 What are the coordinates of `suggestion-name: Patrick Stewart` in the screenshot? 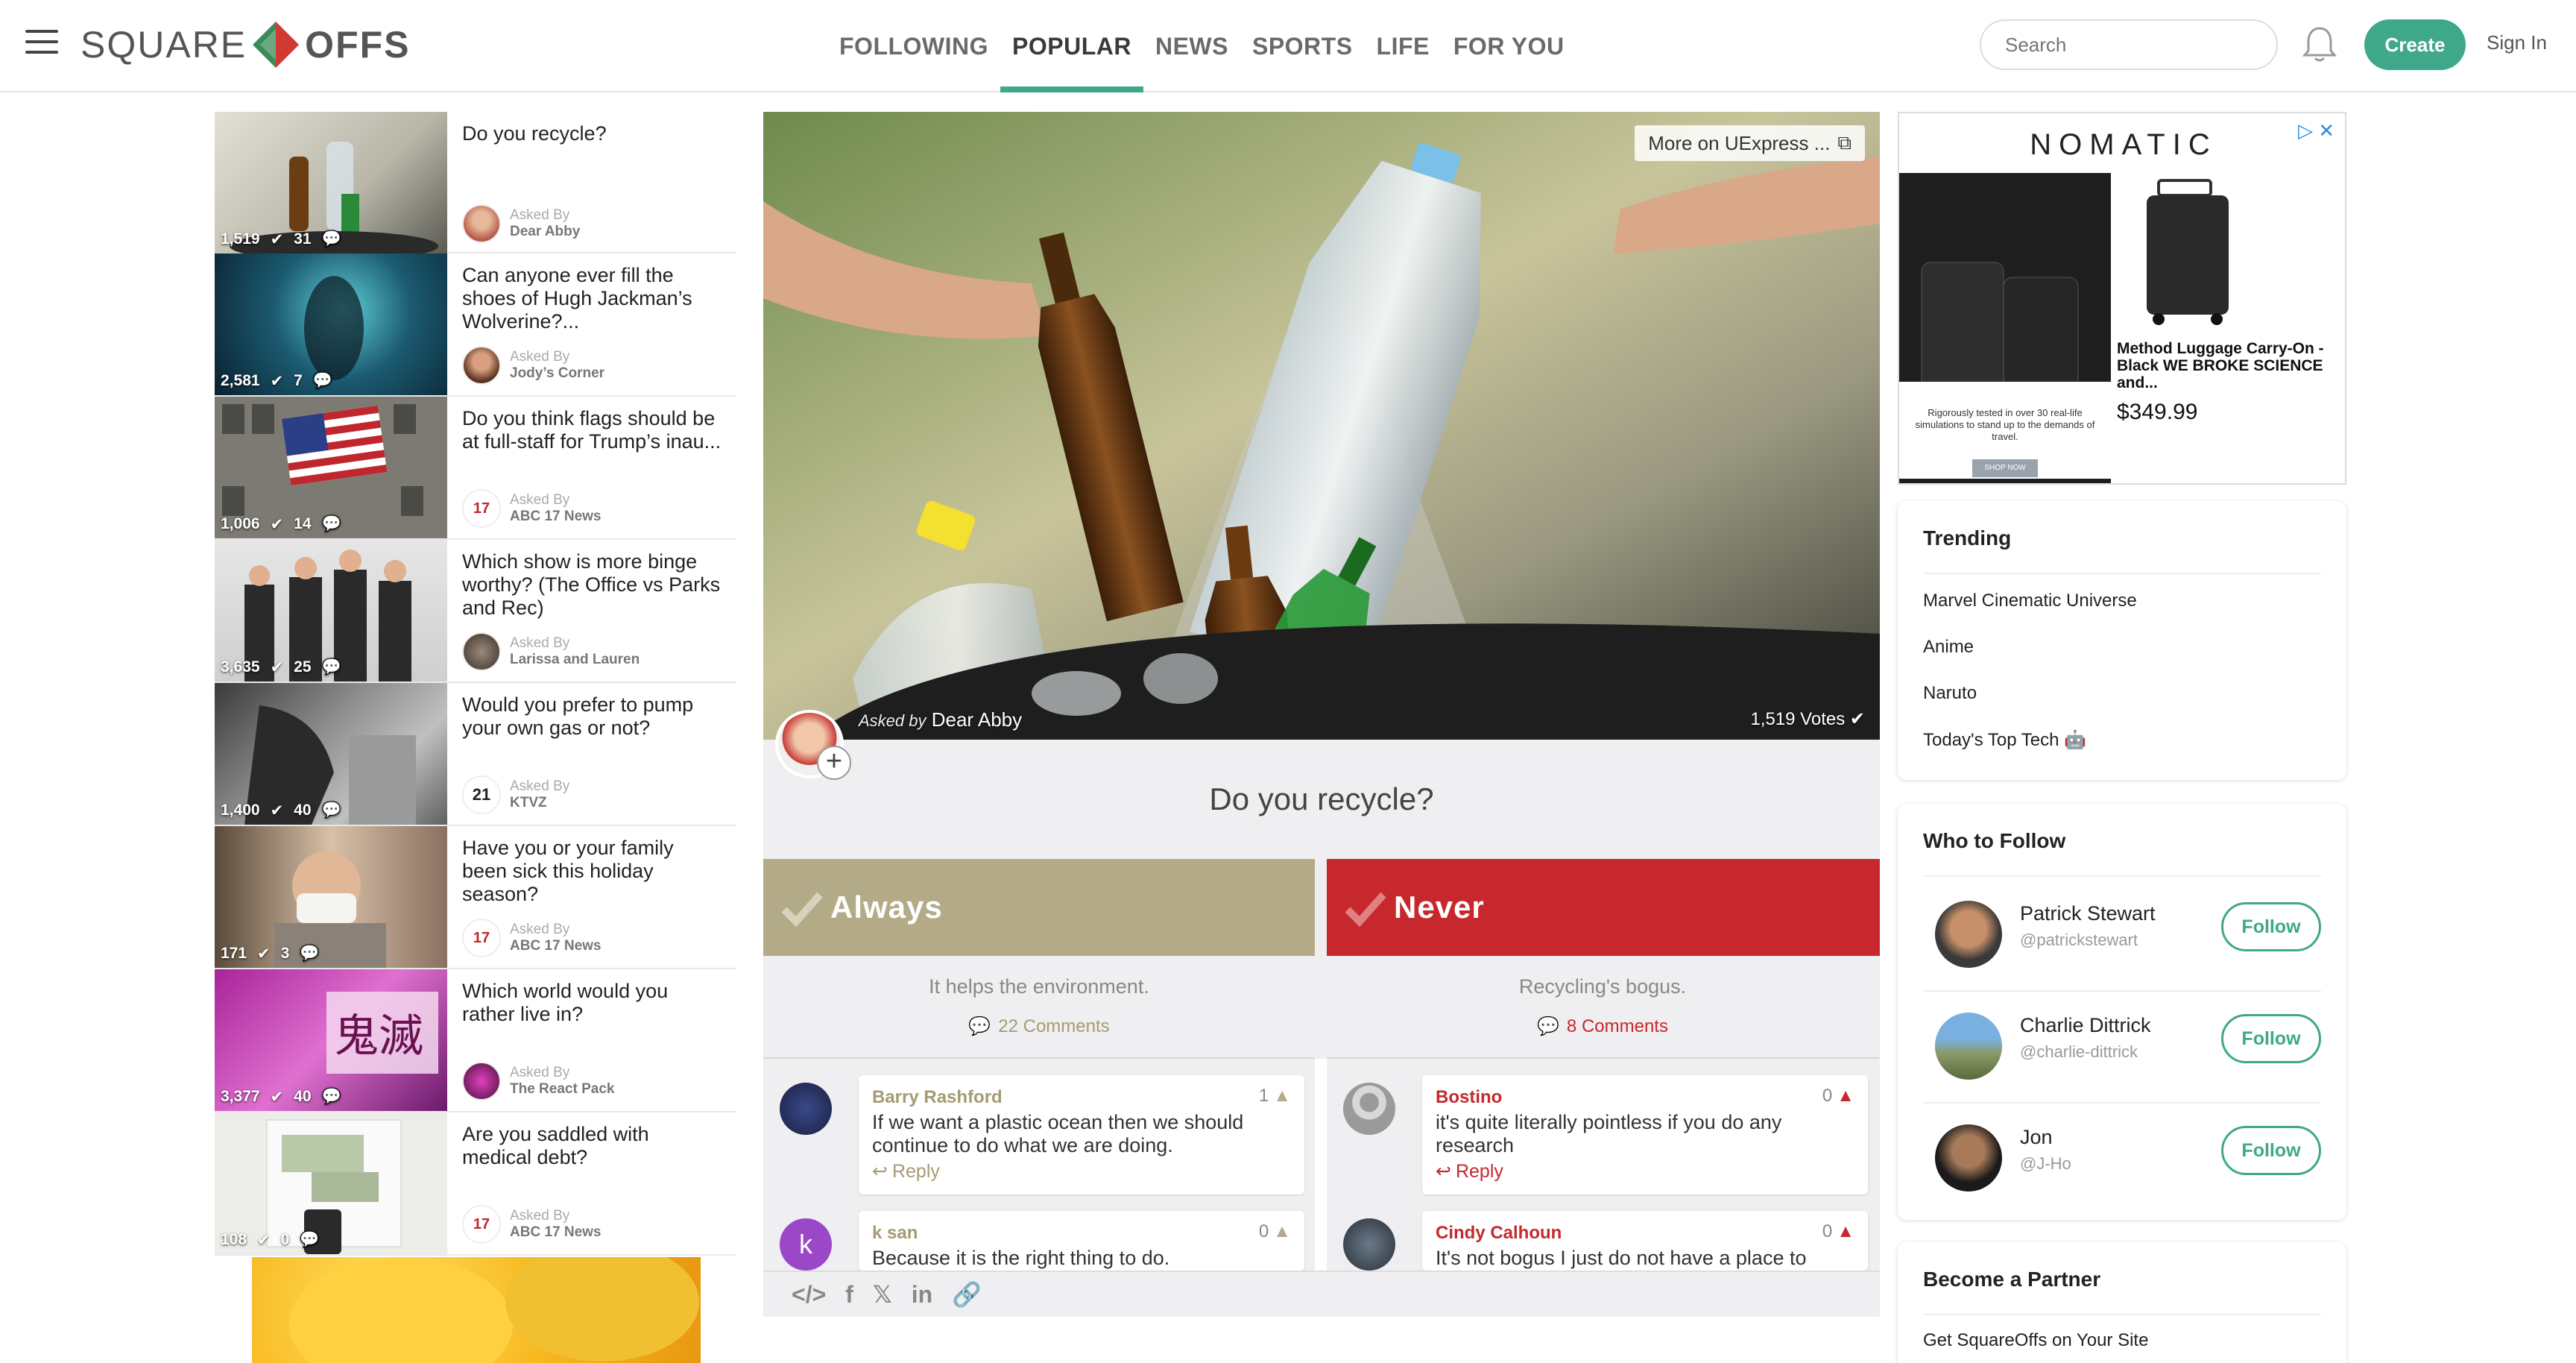 It's located at (2088, 913).